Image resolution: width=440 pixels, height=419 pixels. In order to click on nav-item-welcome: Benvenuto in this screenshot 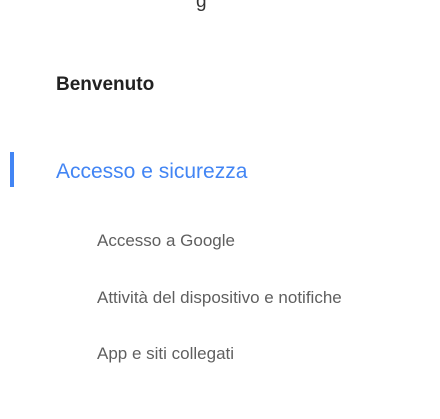, I will do `click(105, 85)`.